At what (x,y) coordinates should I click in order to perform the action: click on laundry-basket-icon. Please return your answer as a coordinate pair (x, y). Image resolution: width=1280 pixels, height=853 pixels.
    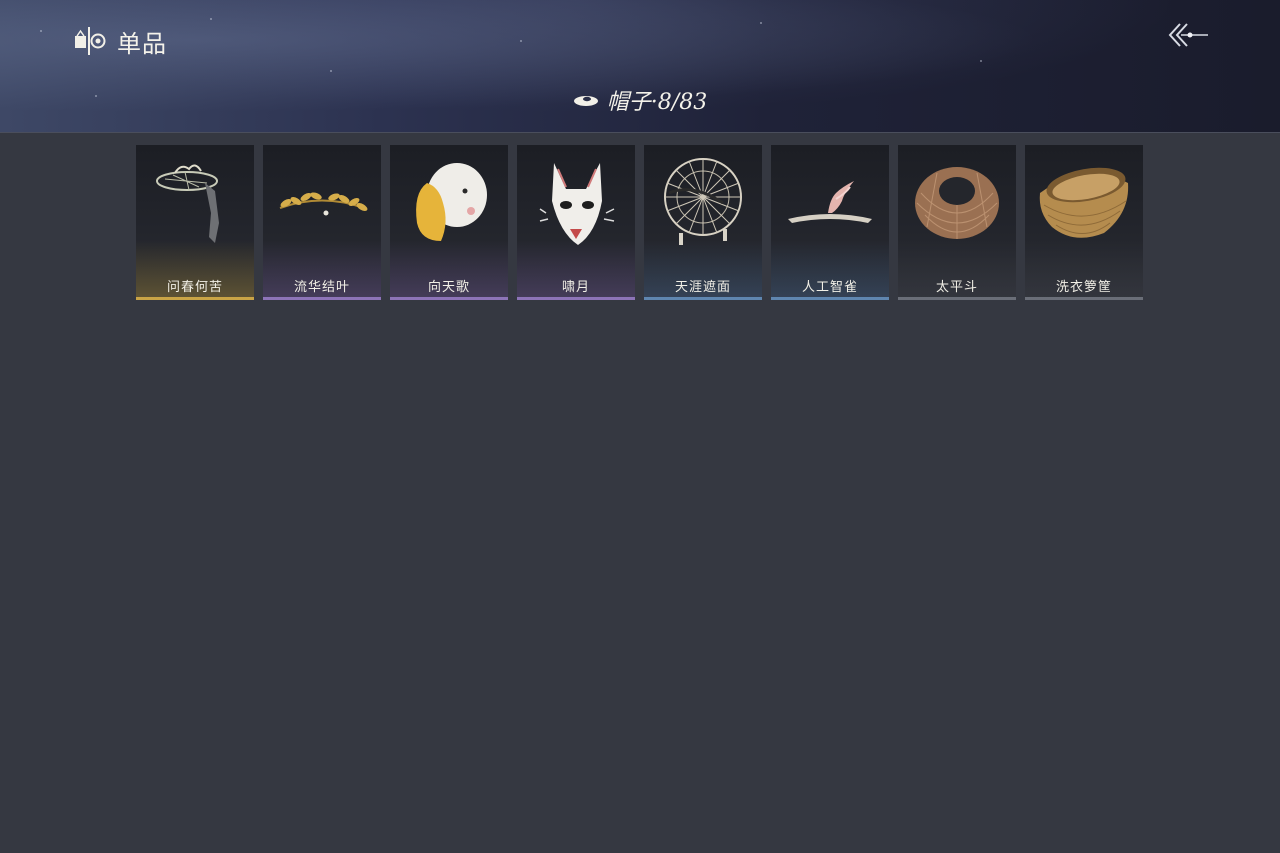
    Looking at the image, I should click on (1084, 202).